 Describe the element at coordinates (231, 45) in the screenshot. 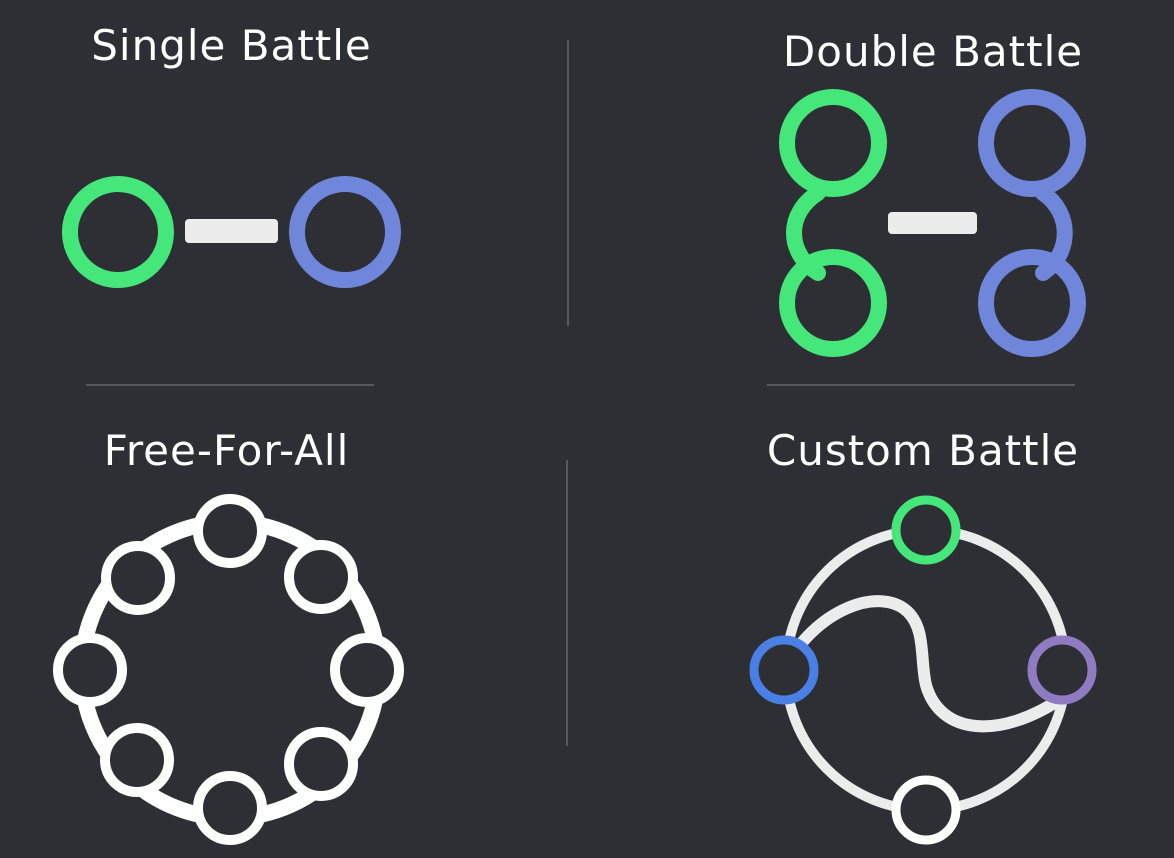

I see `single-battle-title: Single Battle` at that location.